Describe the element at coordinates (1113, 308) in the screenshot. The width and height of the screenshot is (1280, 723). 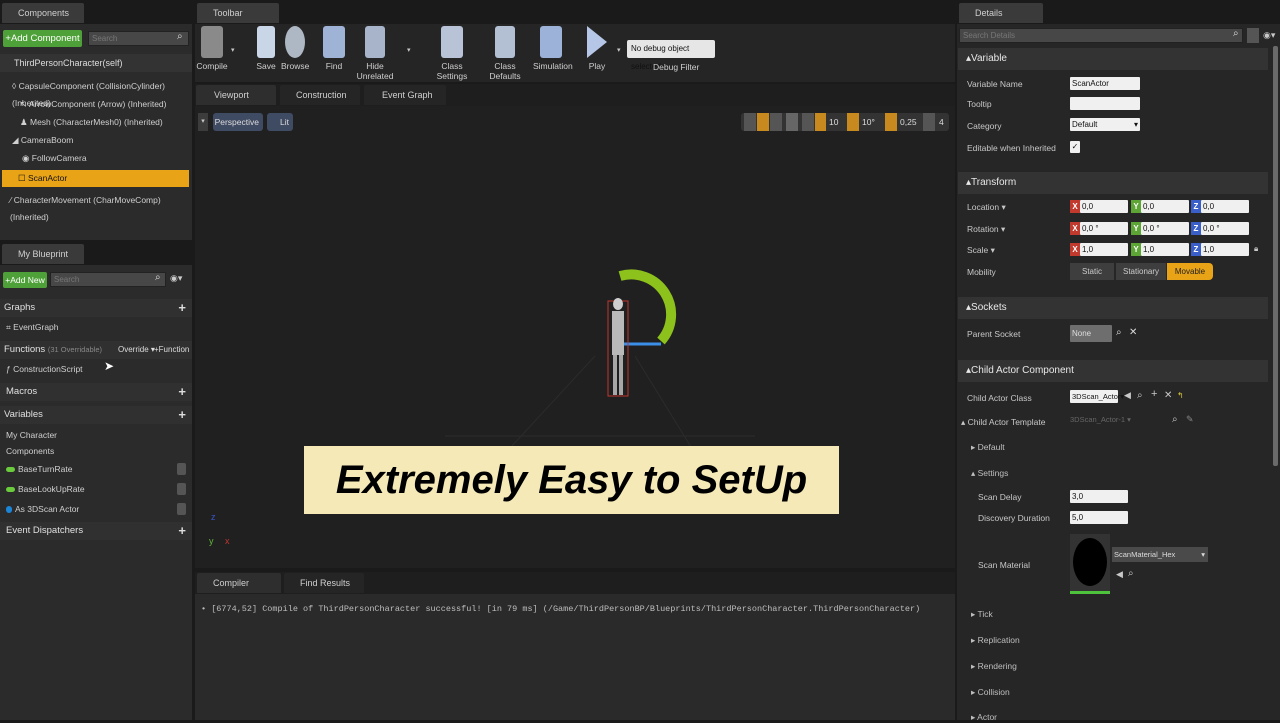
I see `section-sockets: ▴Sockets` at that location.